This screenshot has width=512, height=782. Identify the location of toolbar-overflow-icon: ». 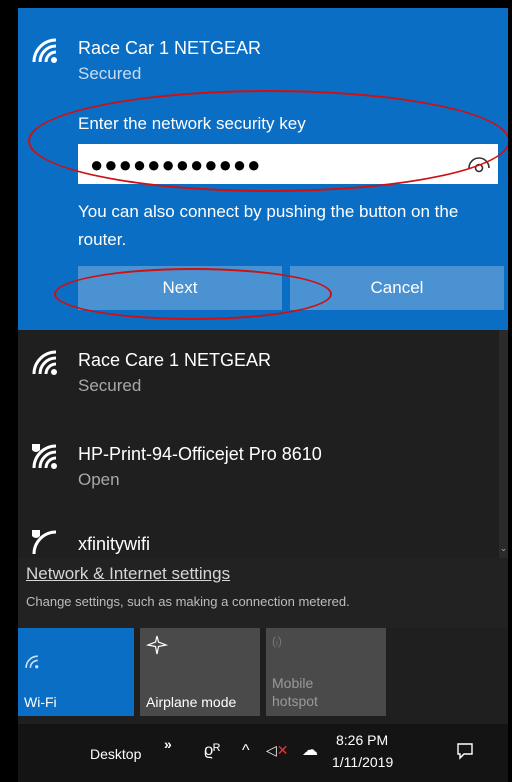
(168, 744).